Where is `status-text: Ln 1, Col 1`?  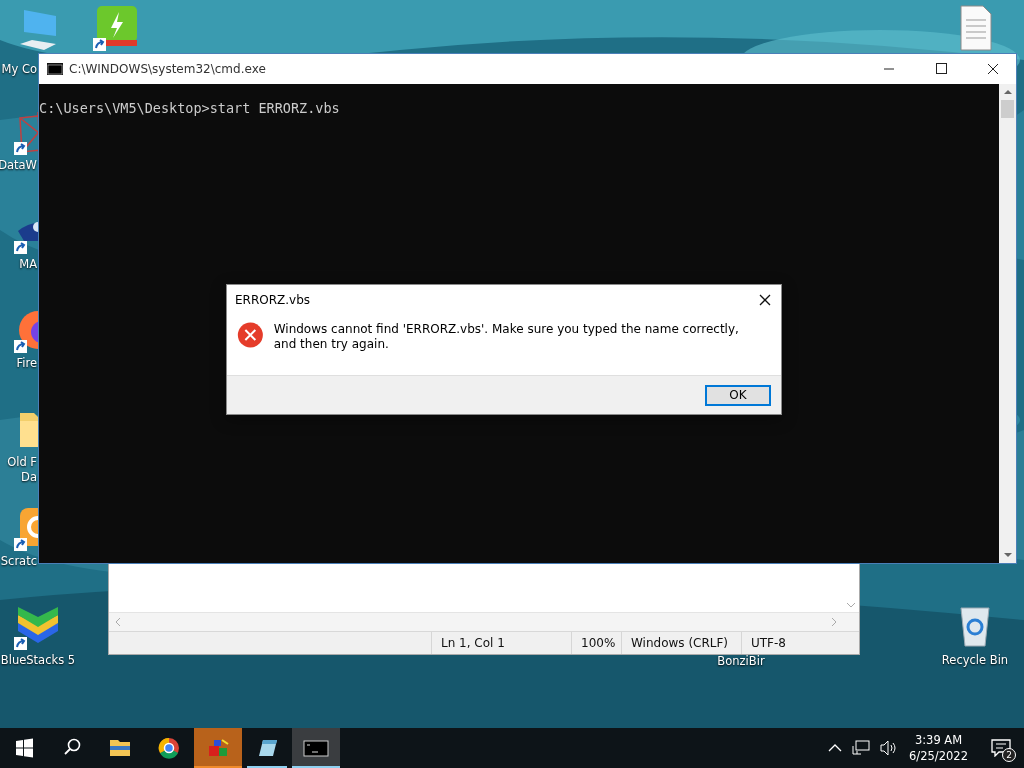
status-text: Ln 1, Col 1 is located at coordinates (501, 643).